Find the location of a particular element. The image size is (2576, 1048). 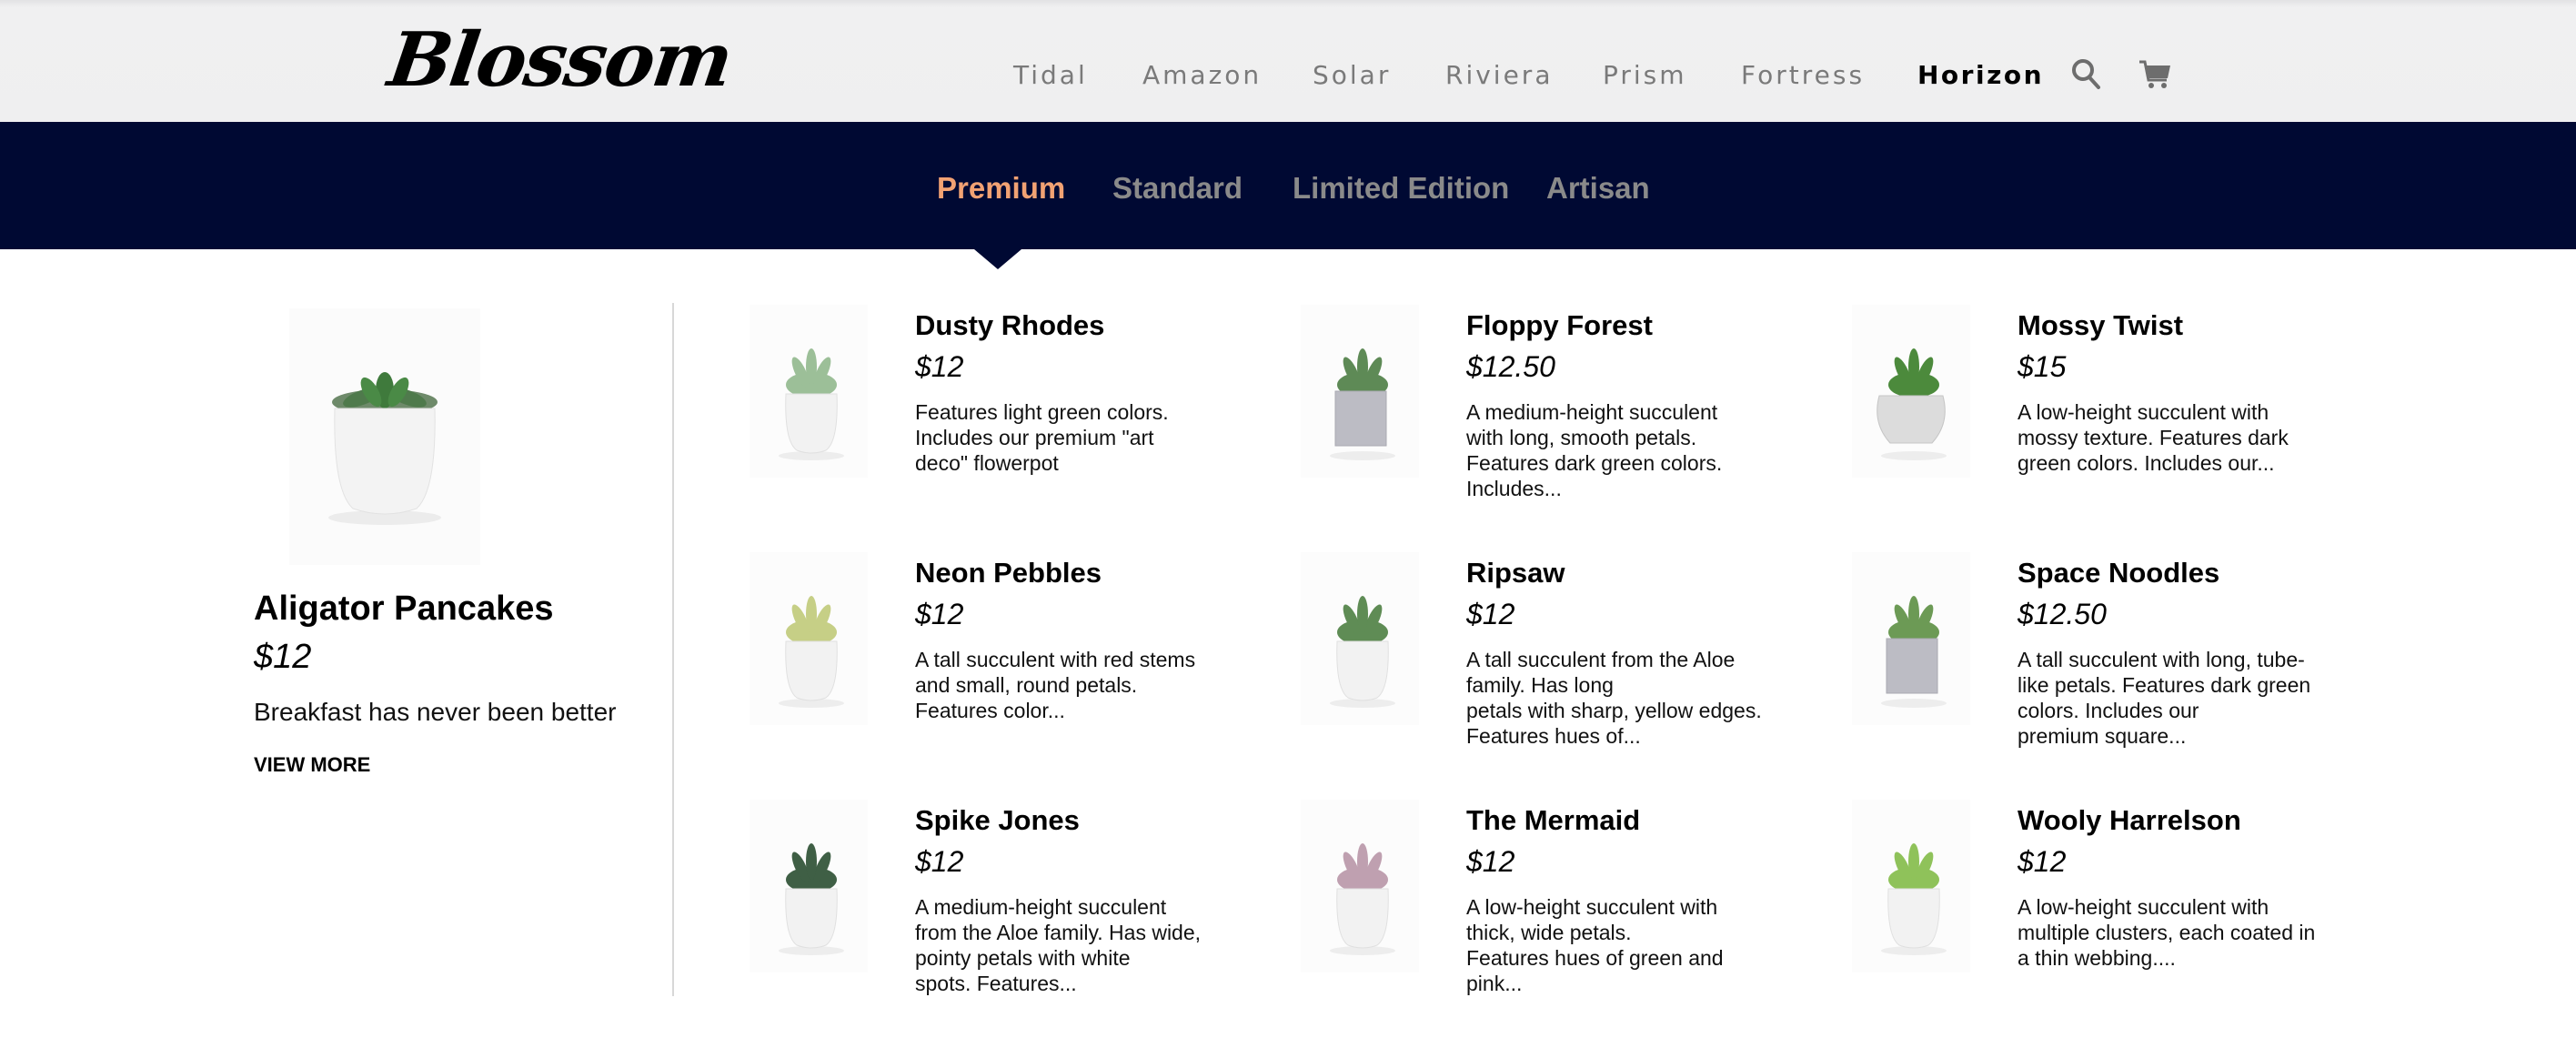

nav-item-fortress: Fortress is located at coordinates (1803, 75).